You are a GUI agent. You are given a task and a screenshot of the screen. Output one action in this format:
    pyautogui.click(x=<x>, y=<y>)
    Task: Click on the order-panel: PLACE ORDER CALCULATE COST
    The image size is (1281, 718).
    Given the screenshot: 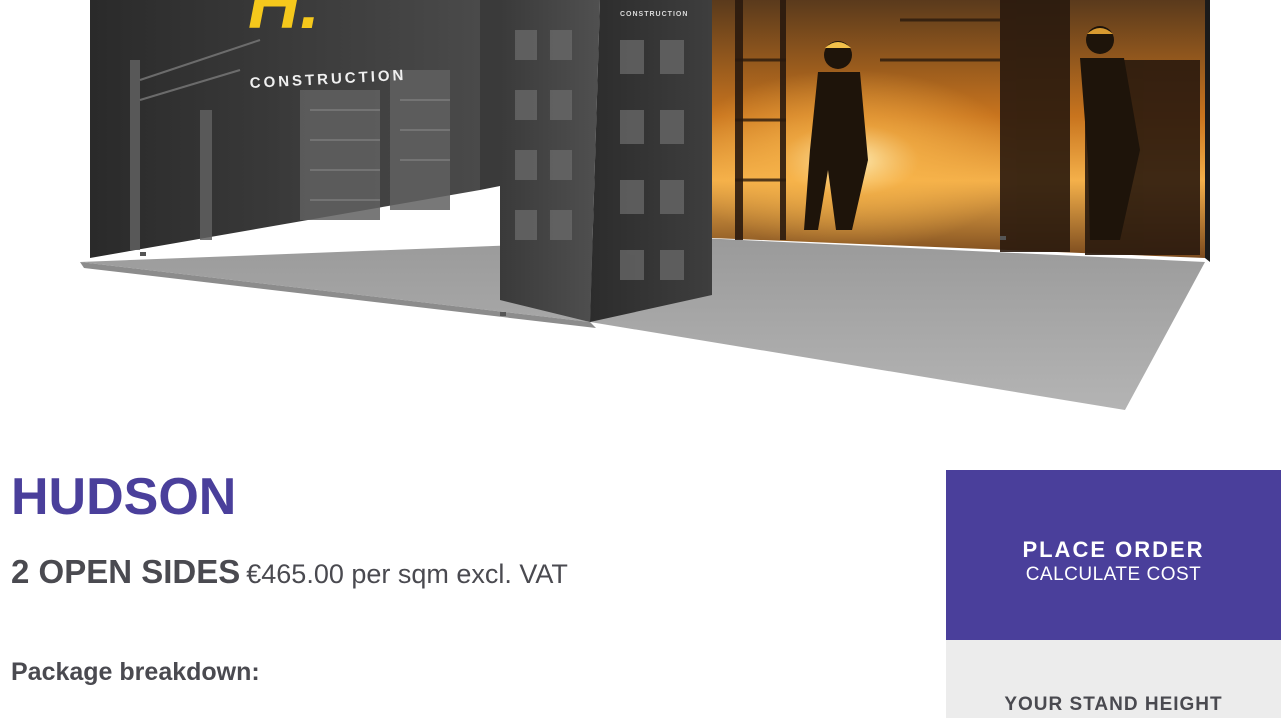 What is the action you would take?
    pyautogui.click(x=1113, y=594)
    